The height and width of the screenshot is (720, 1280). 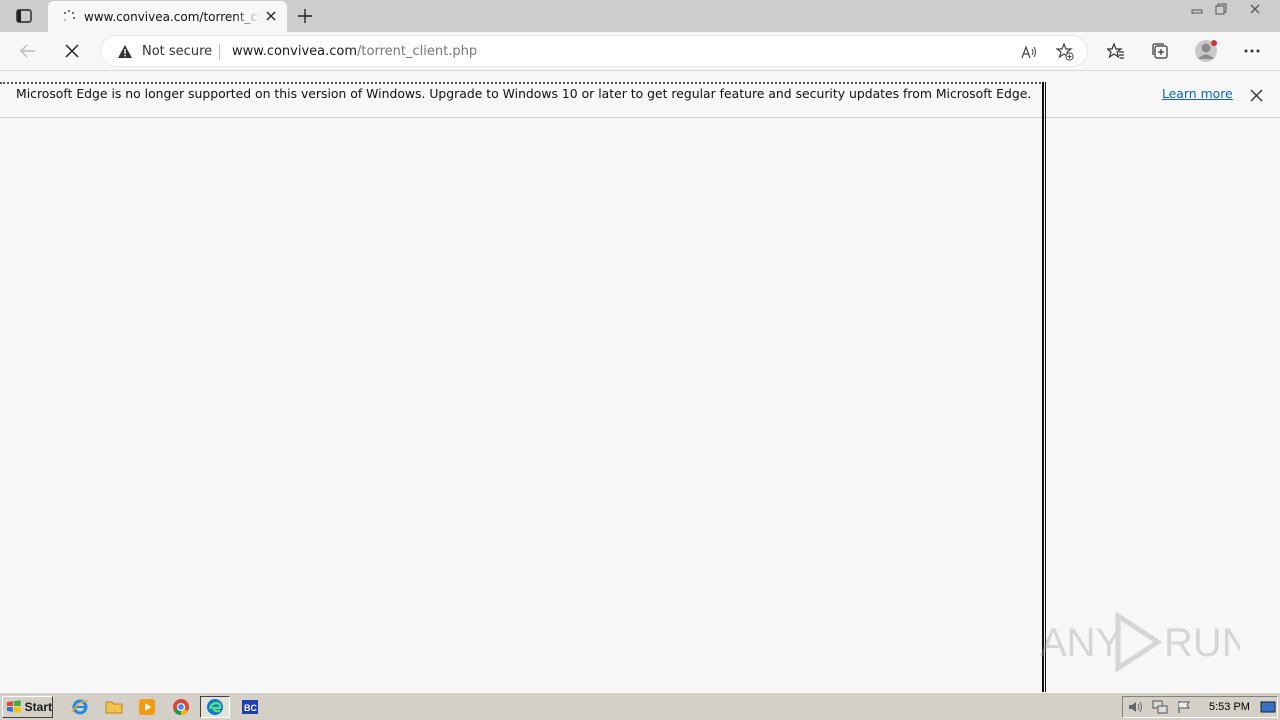 I want to click on anyrun-watermark: ANY RUN, so click(x=1140, y=642).